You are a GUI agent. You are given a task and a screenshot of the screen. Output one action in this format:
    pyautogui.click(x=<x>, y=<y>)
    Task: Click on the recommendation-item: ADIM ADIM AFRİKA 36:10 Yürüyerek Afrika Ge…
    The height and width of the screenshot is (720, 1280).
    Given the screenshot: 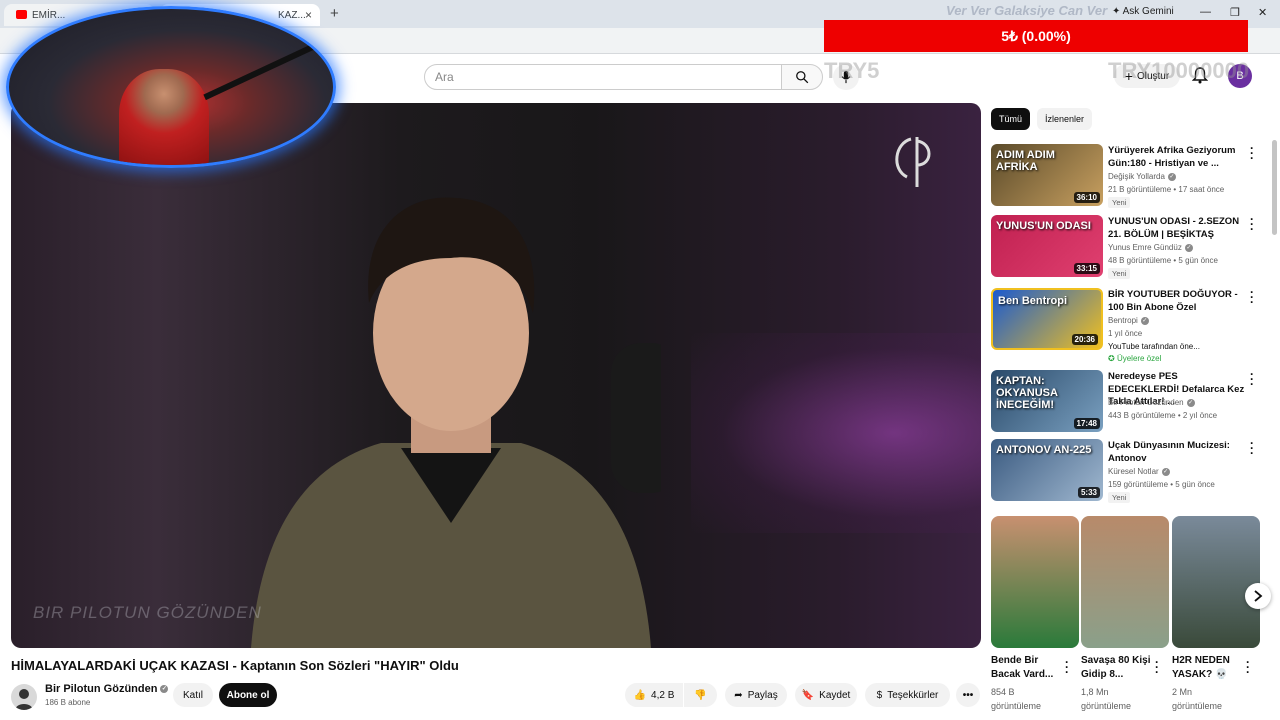 What is the action you would take?
    pyautogui.click(x=1131, y=175)
    